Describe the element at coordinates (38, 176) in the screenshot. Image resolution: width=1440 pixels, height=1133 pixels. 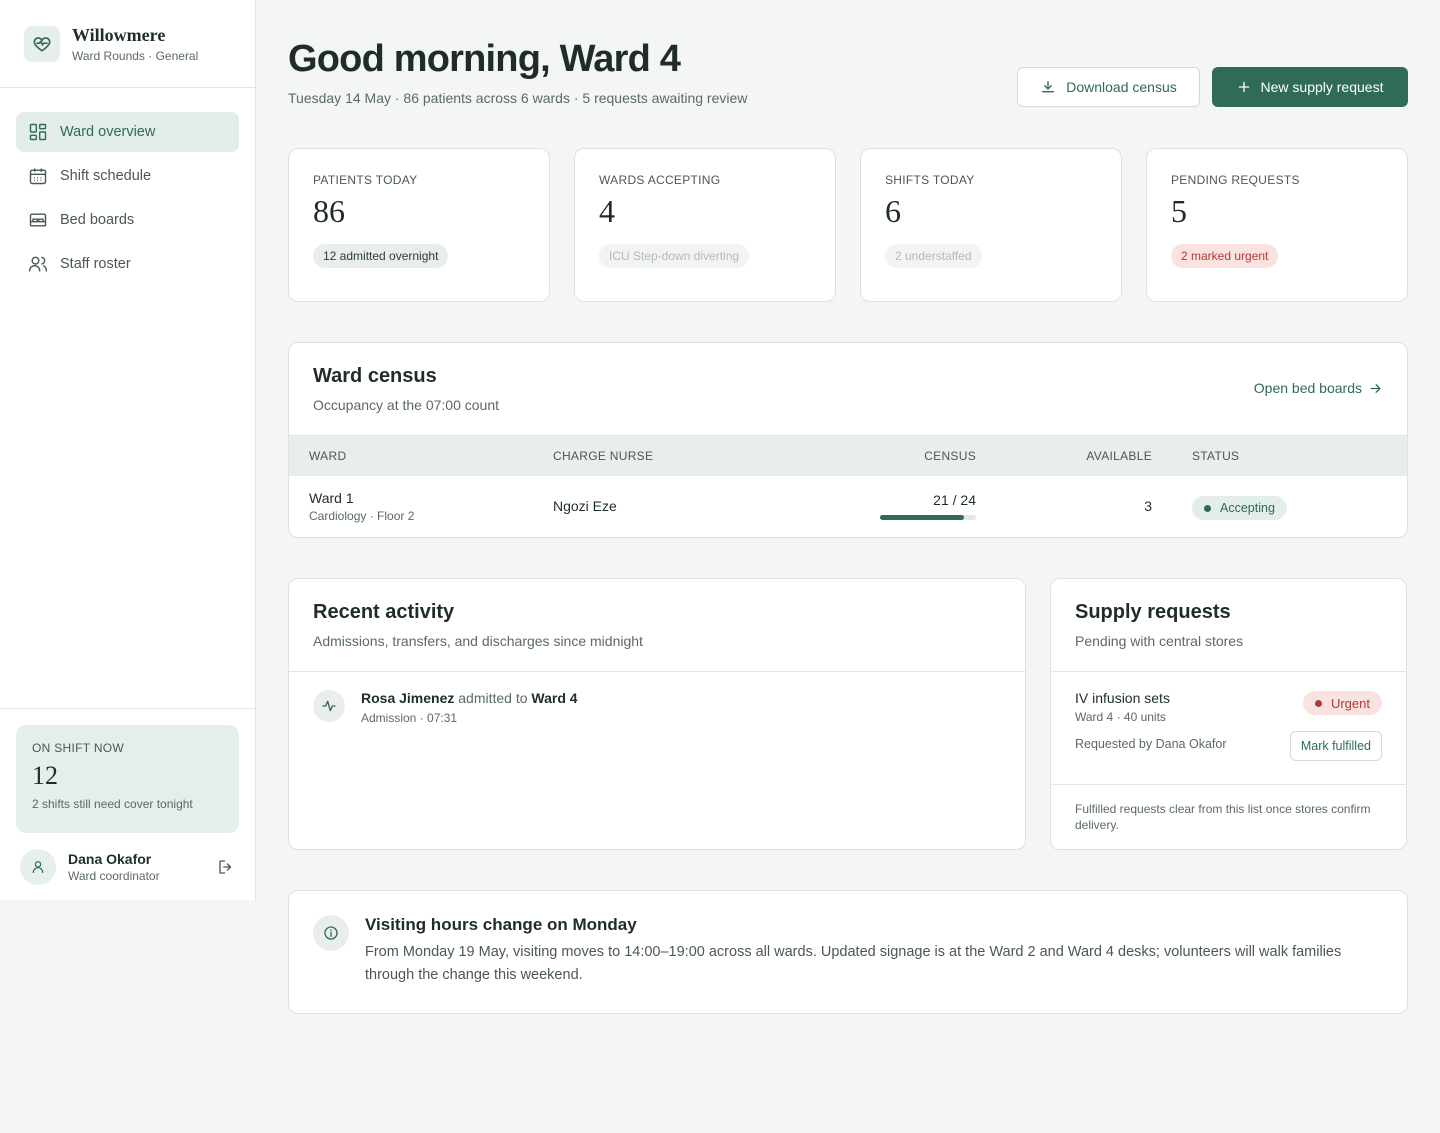
I see `calendar-icon` at that location.